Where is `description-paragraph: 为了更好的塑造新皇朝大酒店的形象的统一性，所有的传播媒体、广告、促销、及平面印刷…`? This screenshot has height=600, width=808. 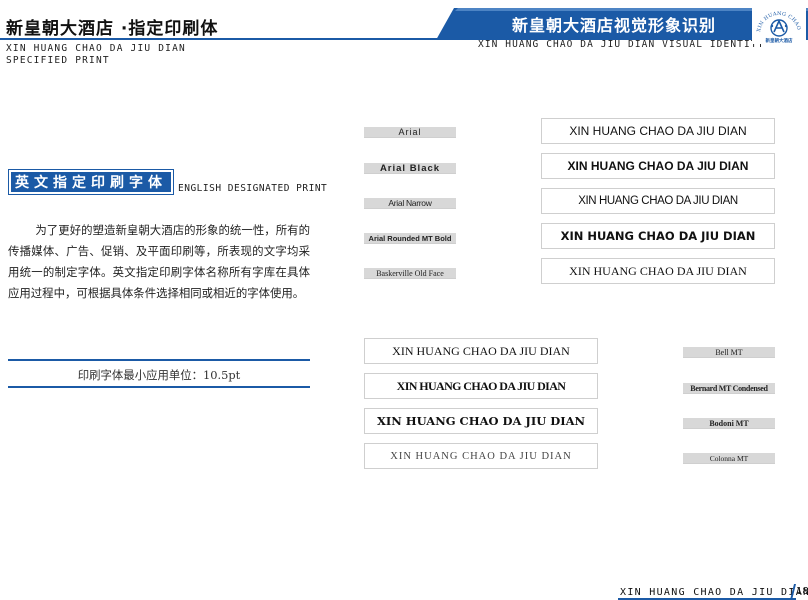
description-paragraph: 为了更好的塑造新皇朝大酒店的形象的统一性，所有的传播媒体、广告、促销、及平面印刷… is located at coordinates (159, 262).